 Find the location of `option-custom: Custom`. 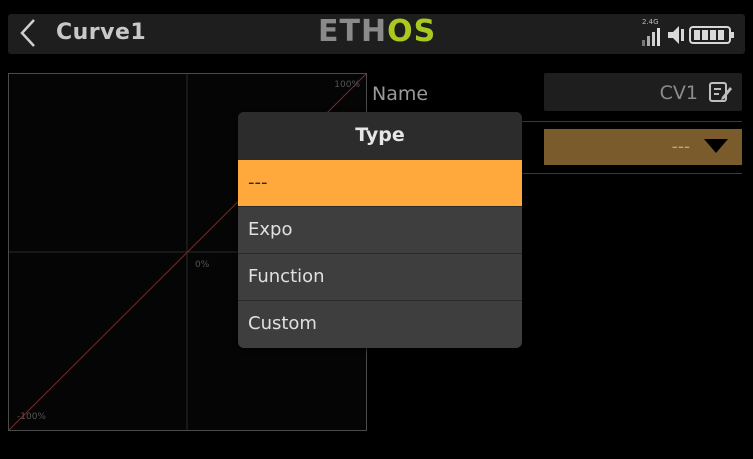

option-custom: Custom is located at coordinates (380, 323).